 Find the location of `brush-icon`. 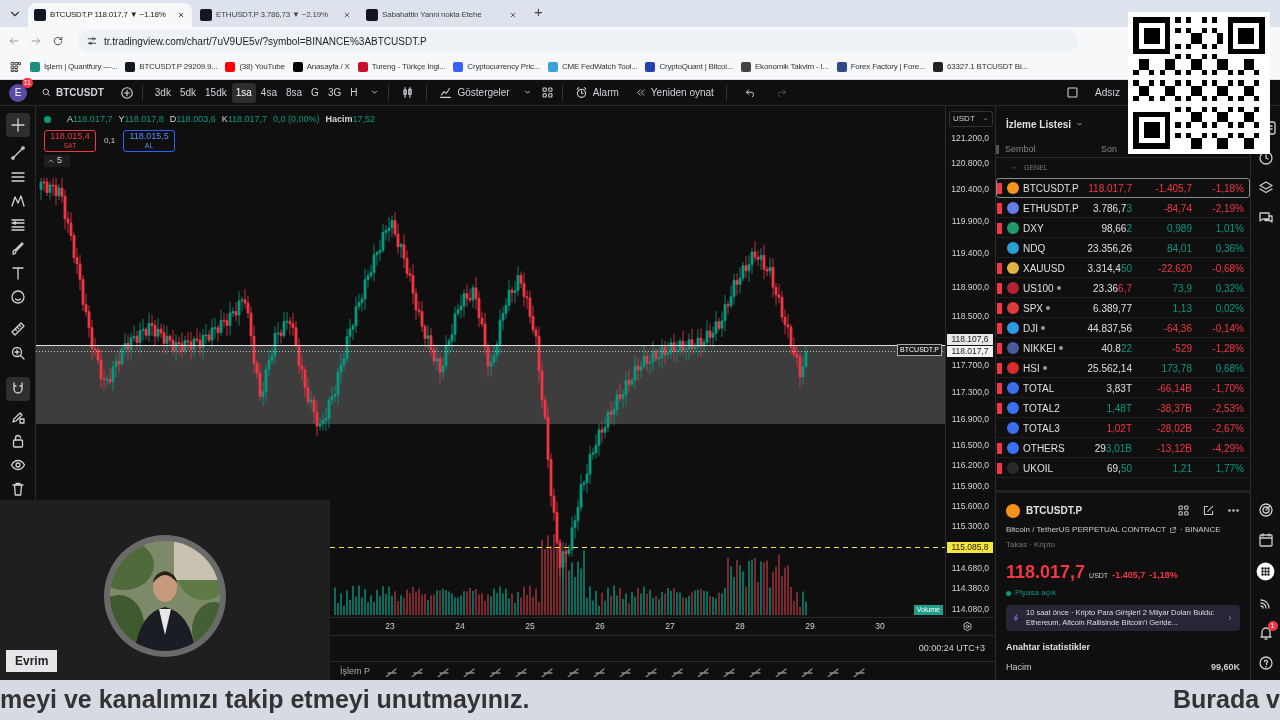

brush-icon is located at coordinates (17, 249).